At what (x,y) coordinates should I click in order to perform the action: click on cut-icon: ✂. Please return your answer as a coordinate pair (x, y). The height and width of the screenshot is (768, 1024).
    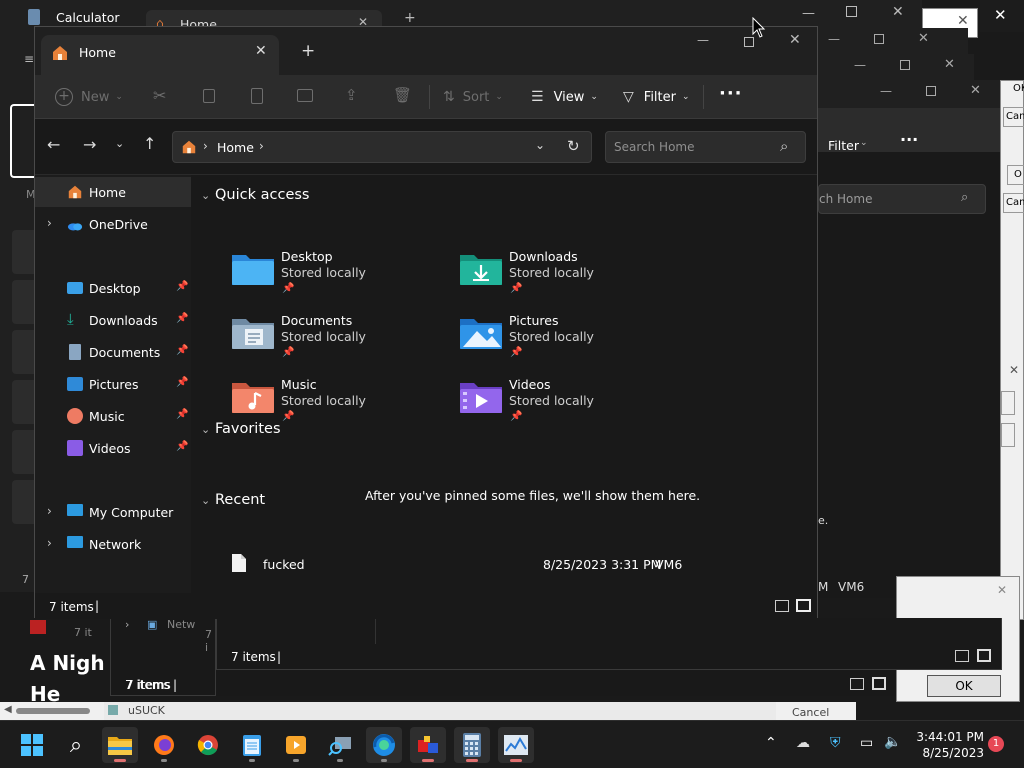
    Looking at the image, I should click on (159, 95).